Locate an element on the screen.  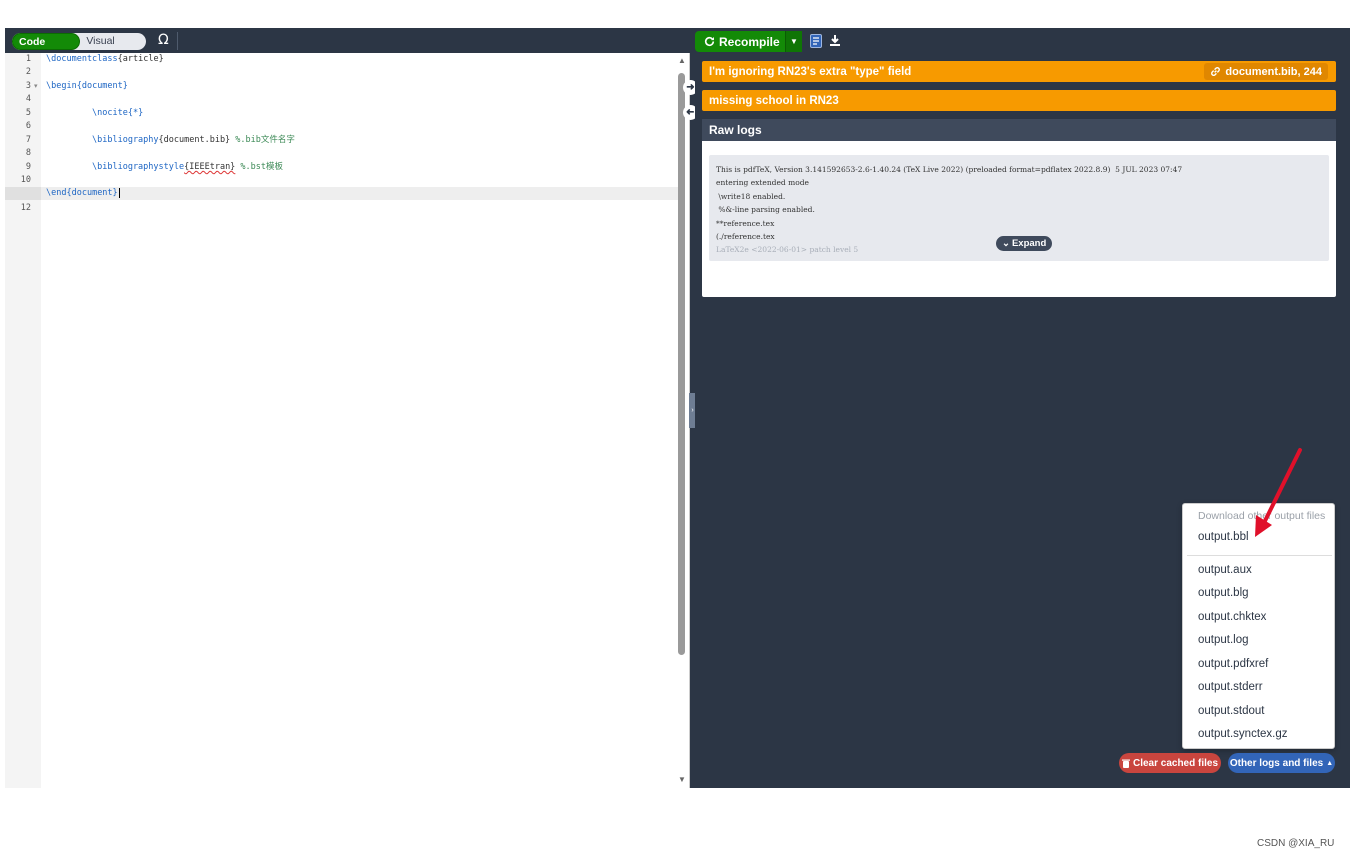
scroll-up-arrow-icon: ▲ is located at coordinates (682, 60).